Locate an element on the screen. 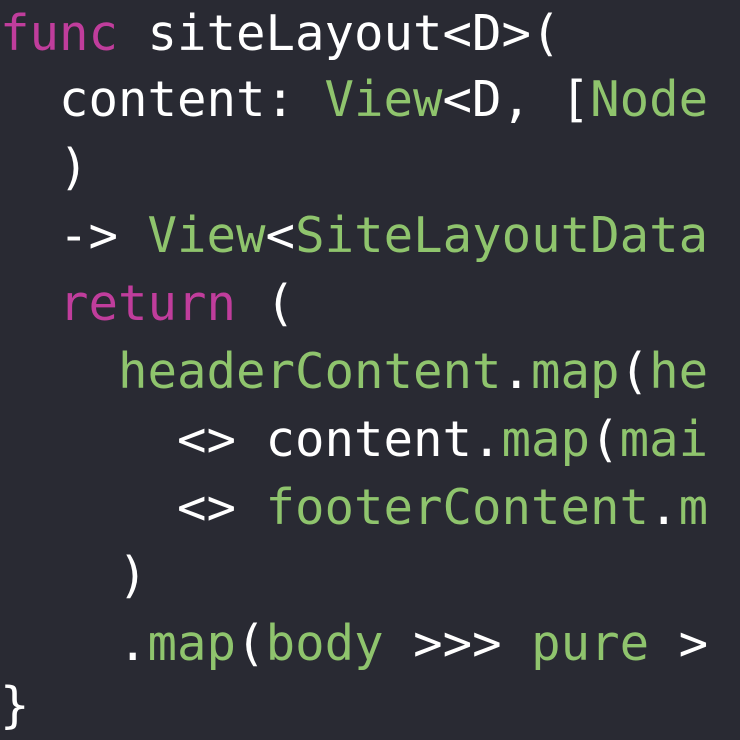  ident-truncated: mai is located at coordinates (664, 439).